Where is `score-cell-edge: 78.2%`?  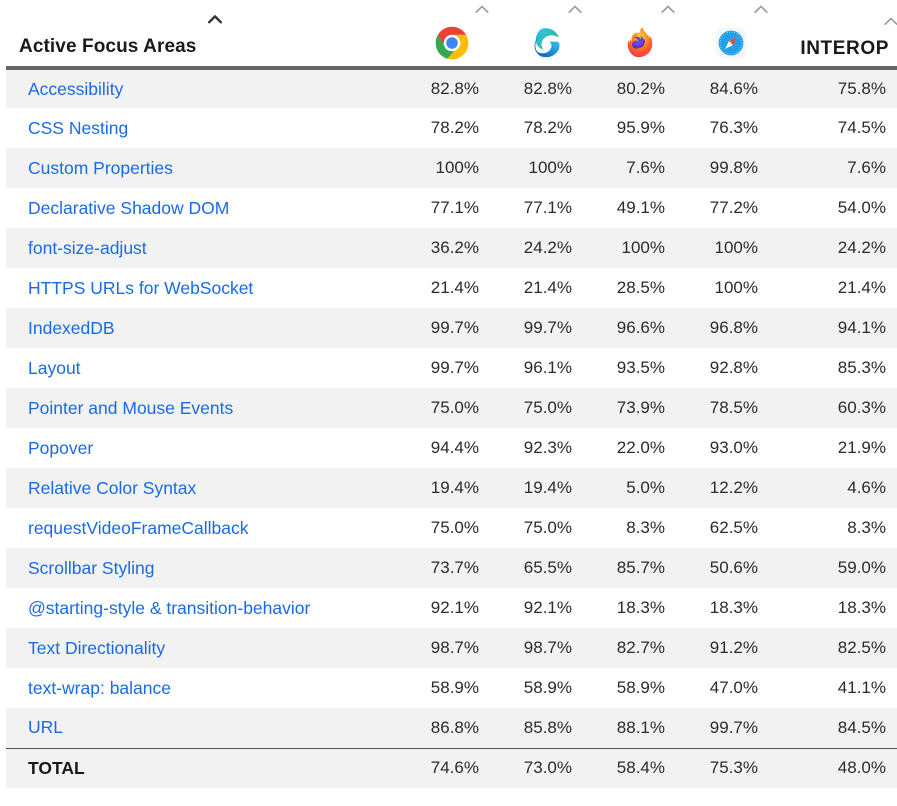
score-cell-edge: 78.2% is located at coordinates (539, 128).